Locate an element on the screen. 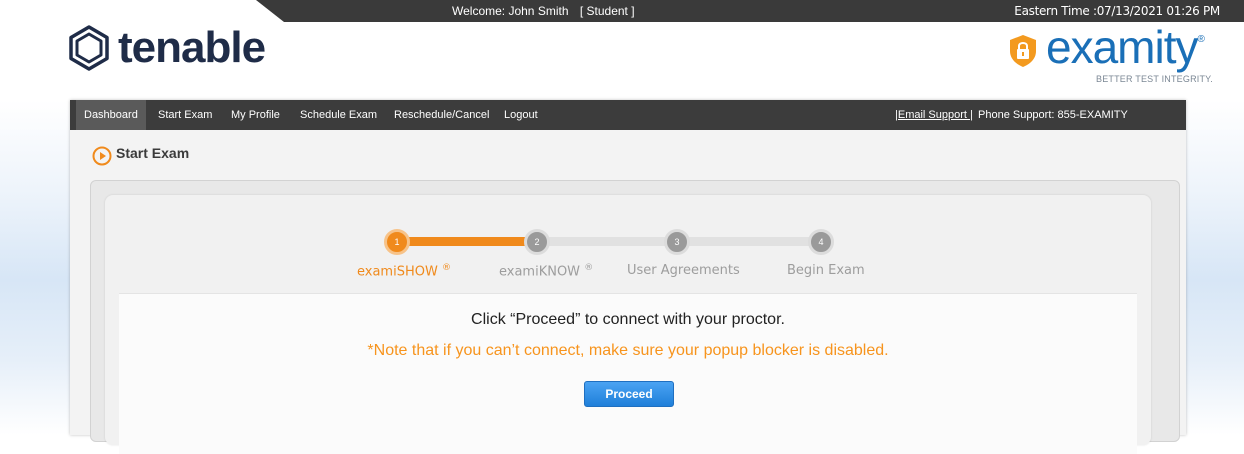 Image resolution: width=1244 pixels, height=454 pixels. page-title: Start Exam is located at coordinates (153, 153).